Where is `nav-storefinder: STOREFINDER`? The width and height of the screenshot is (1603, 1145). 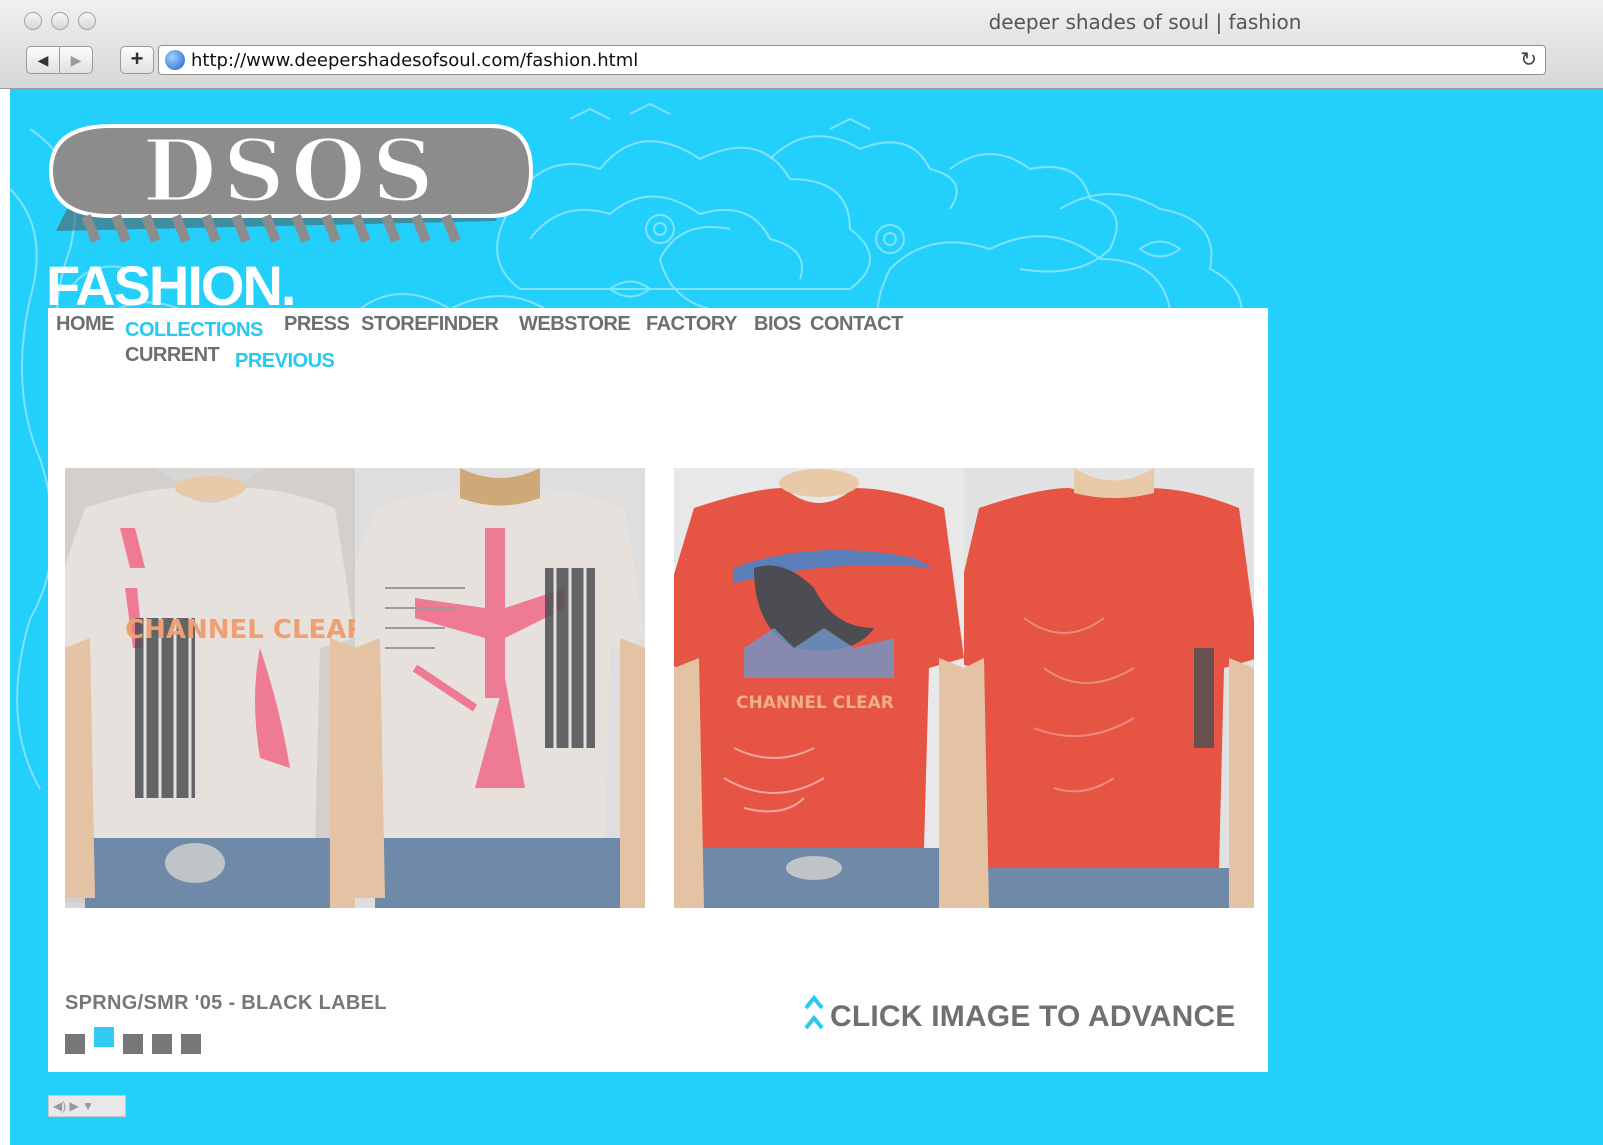 nav-storefinder: STOREFINDER is located at coordinates (430, 324).